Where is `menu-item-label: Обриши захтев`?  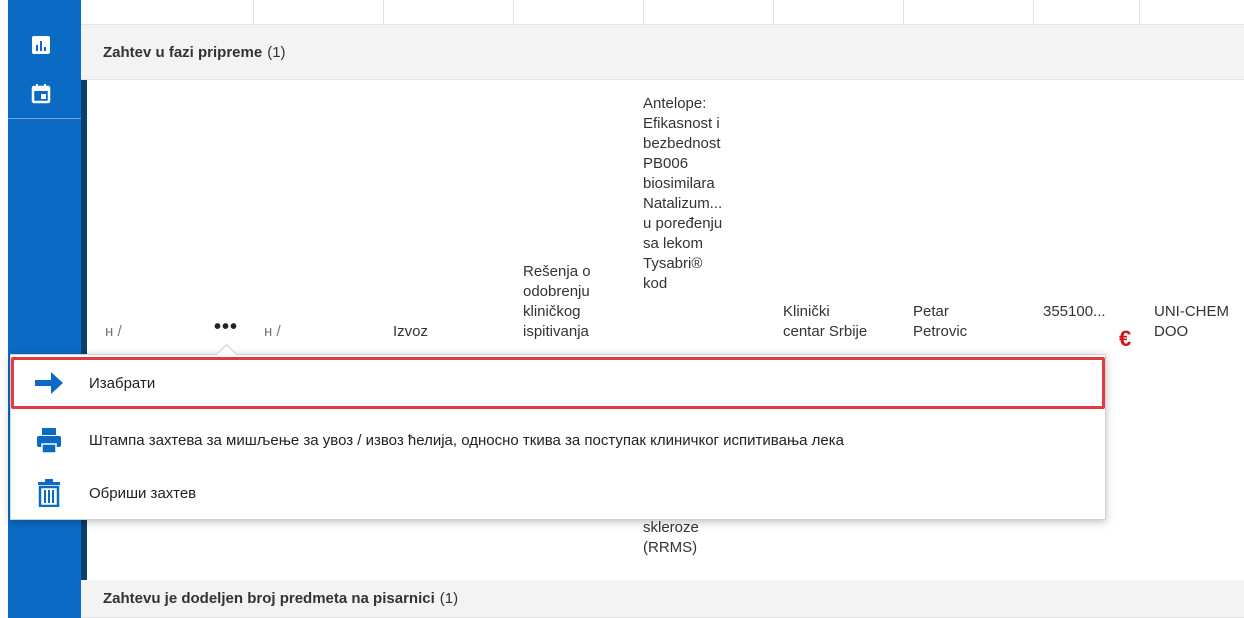 menu-item-label: Обриши захтев is located at coordinates (143, 493).